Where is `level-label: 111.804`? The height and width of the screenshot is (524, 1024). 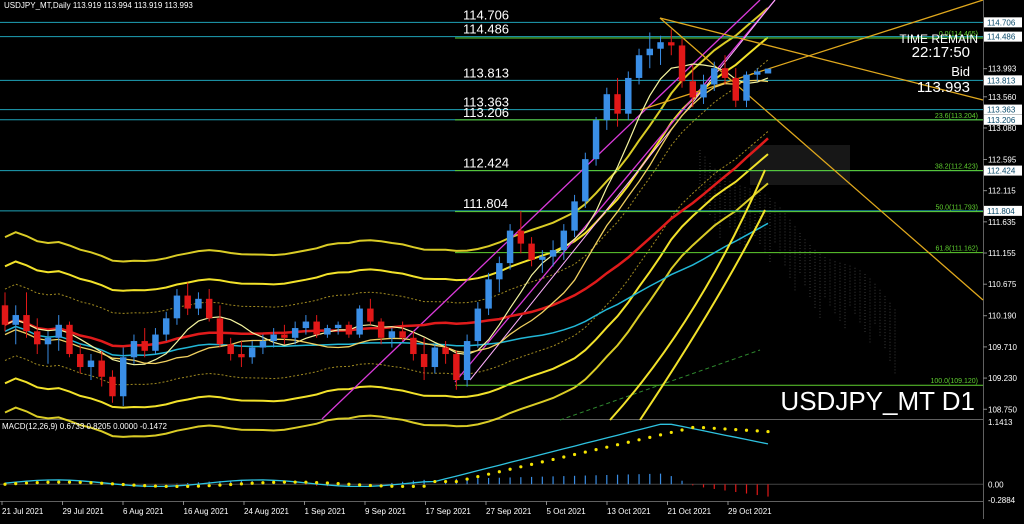 level-label: 111.804 is located at coordinates (485, 203).